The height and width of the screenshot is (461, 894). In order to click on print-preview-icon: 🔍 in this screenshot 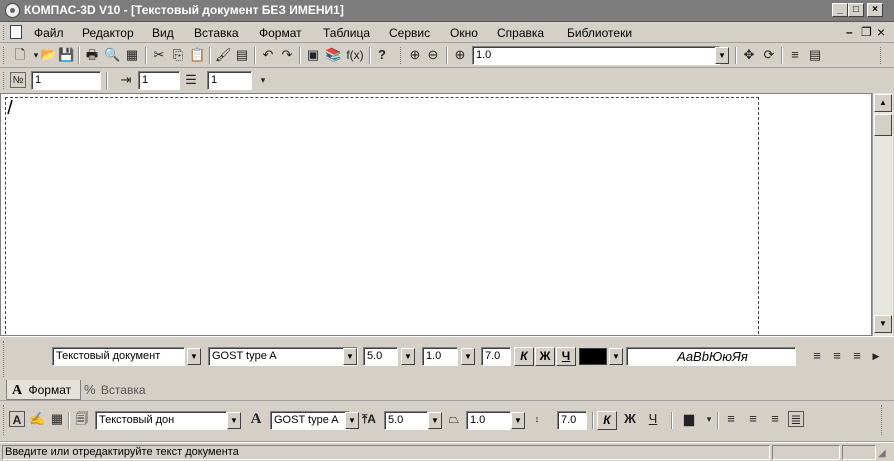, I will do `click(112, 55)`.